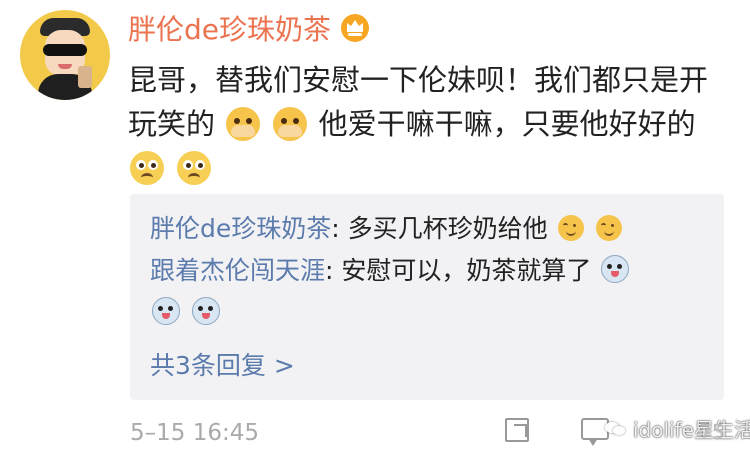 This screenshot has height=459, width=750. Describe the element at coordinates (466, 270) in the screenshot. I see `reply-text: 安慰可以，奶茶就算了` at that location.